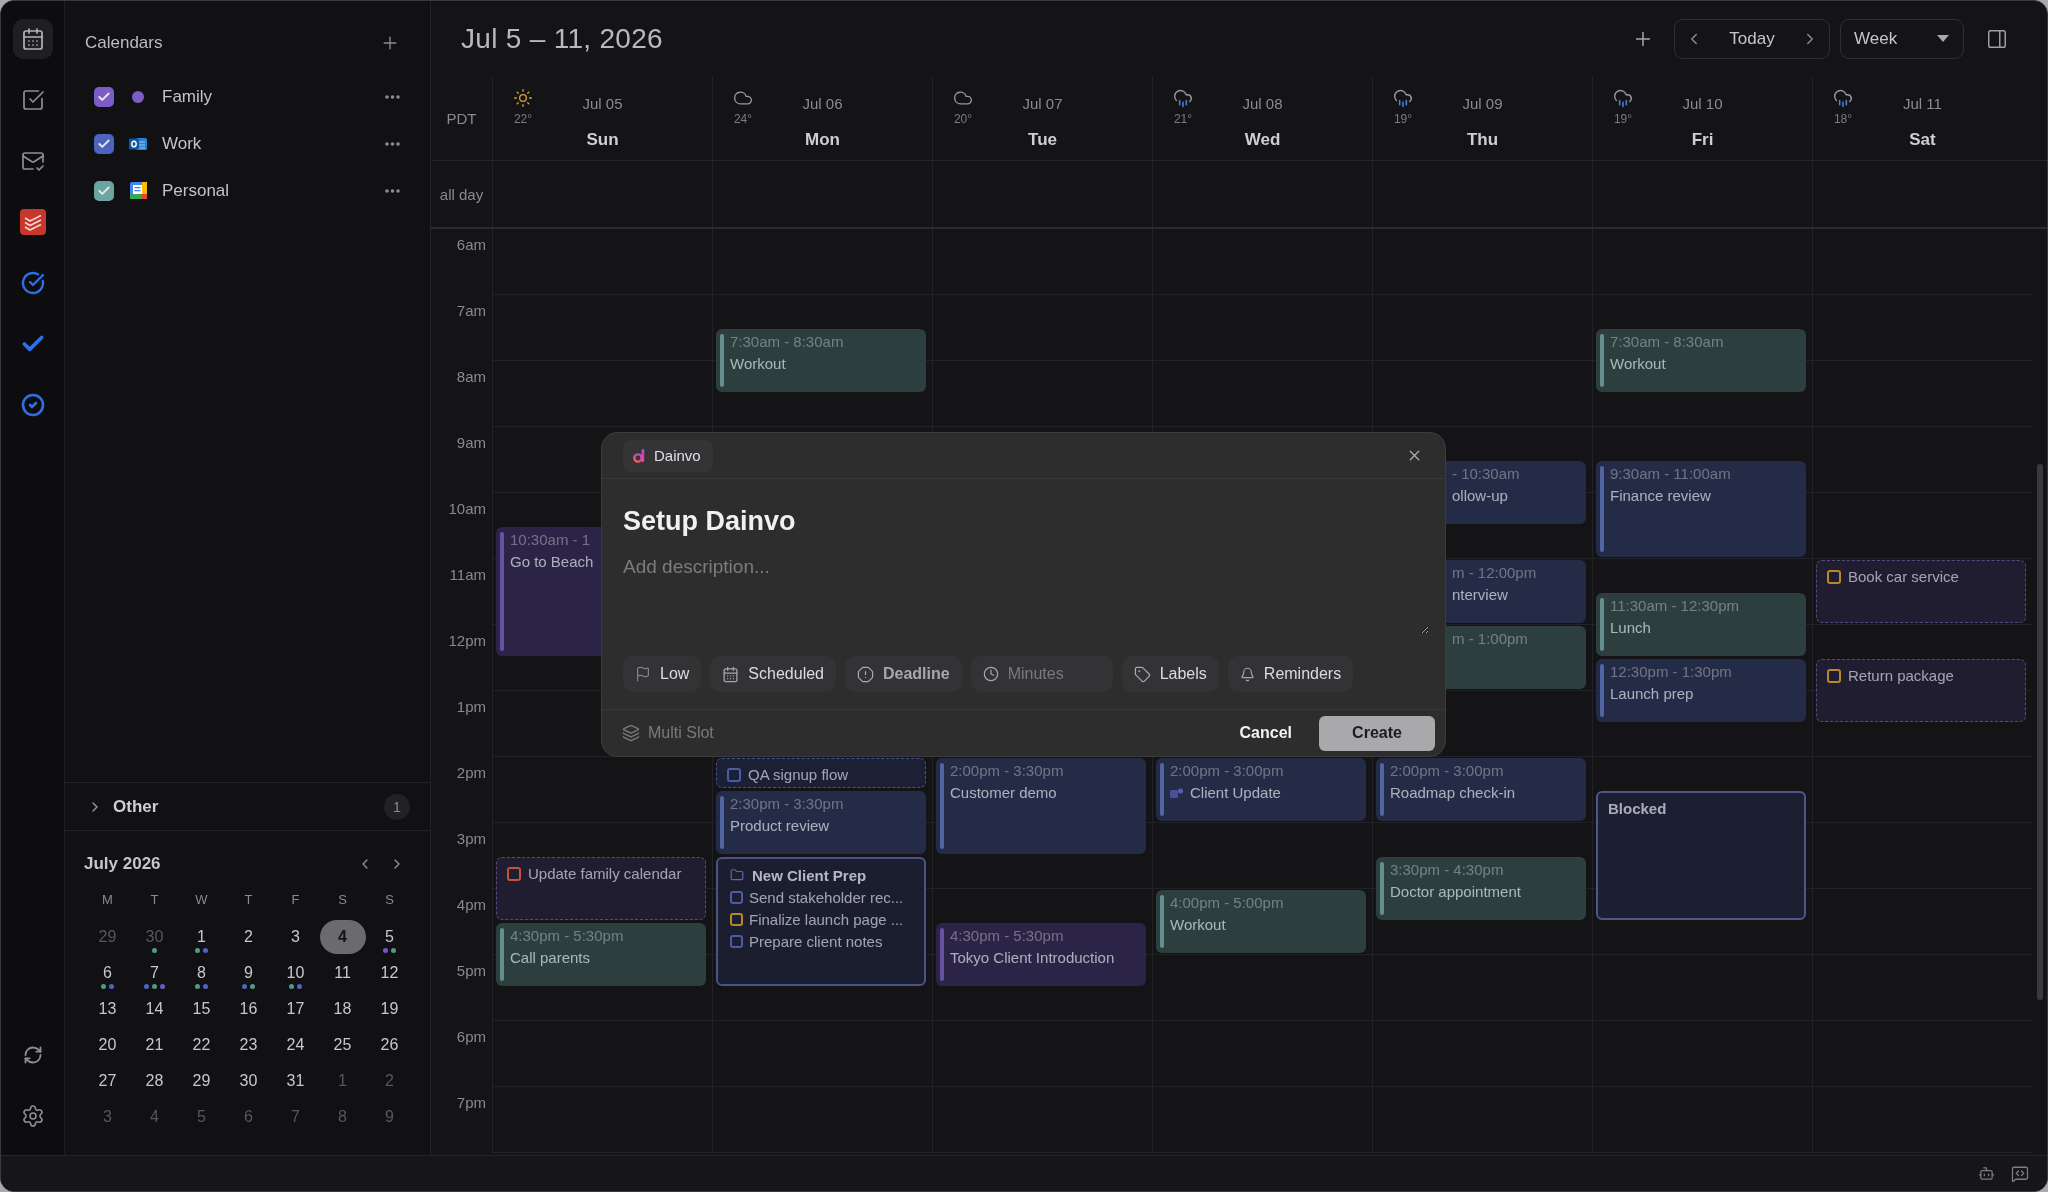 The image size is (2048, 1192). What do you see at coordinates (467, 575) in the screenshot?
I see `hour-label: 11am` at bounding box center [467, 575].